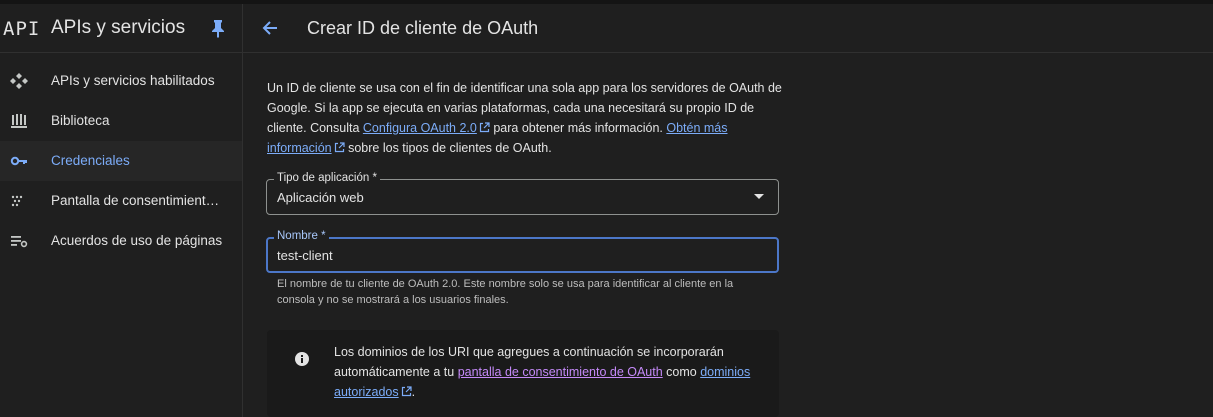  I want to click on sidebar-item-label: Credenciales, so click(90, 160).